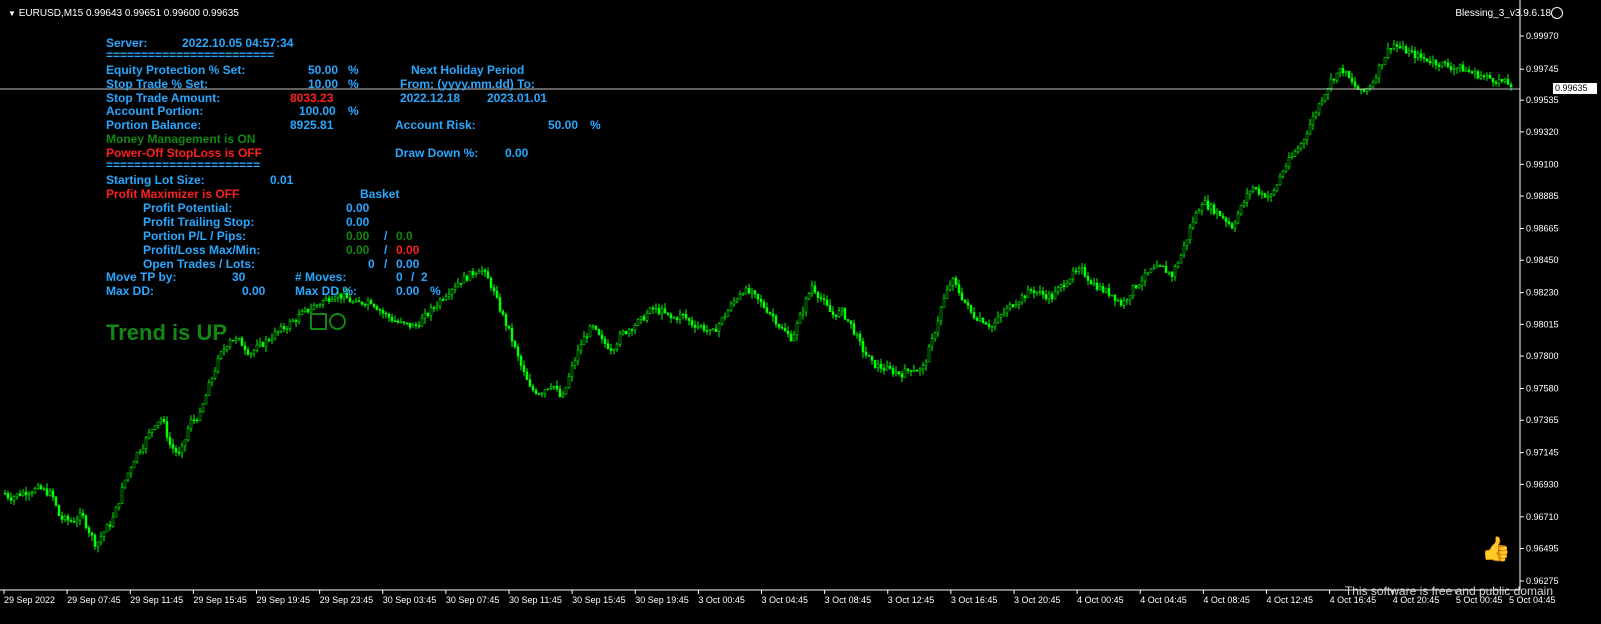  What do you see at coordinates (318, 321) in the screenshot?
I see `square-icon` at bounding box center [318, 321].